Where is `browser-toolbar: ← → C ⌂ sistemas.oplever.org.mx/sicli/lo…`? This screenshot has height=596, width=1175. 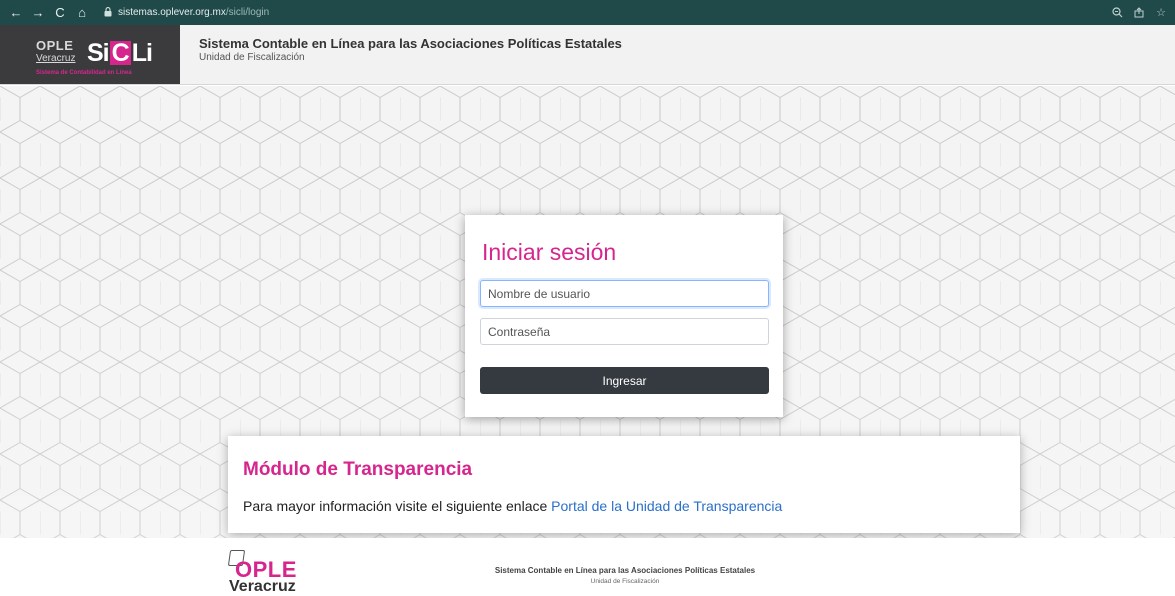
browser-toolbar: ← → C ⌂ sistemas.oplever.org.mx/sicli/lo… is located at coordinates (587, 12).